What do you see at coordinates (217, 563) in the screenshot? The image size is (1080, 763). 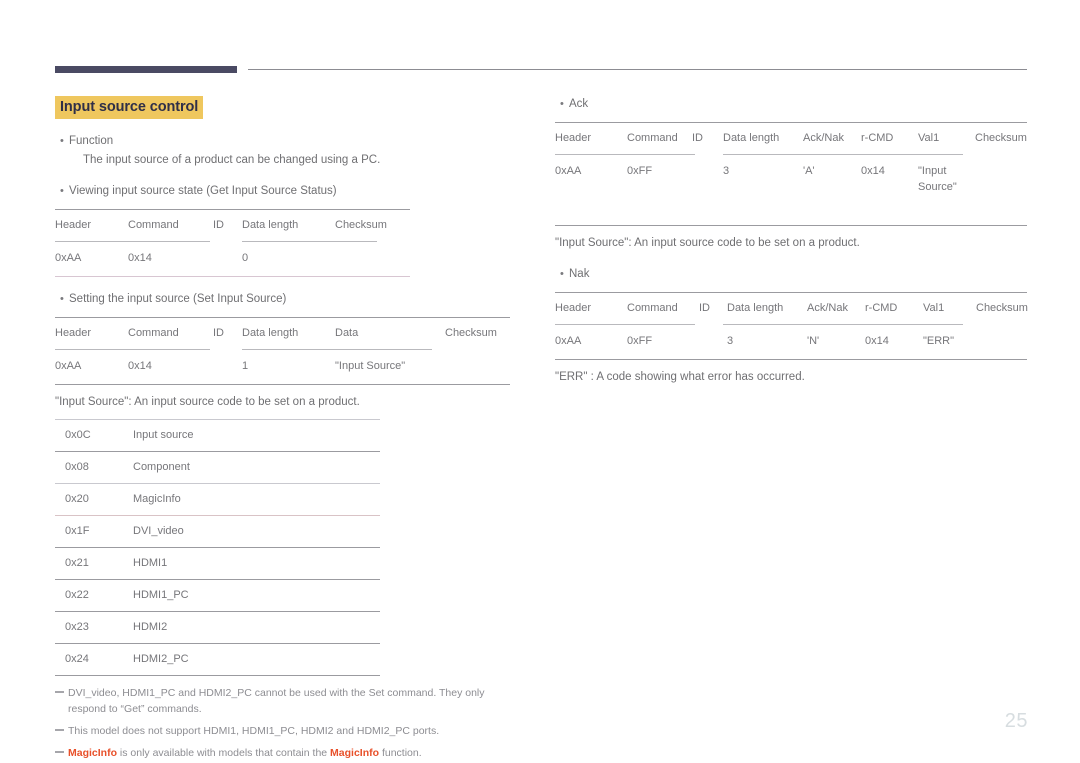 I see `table-row: 0x21 HDMI1` at bounding box center [217, 563].